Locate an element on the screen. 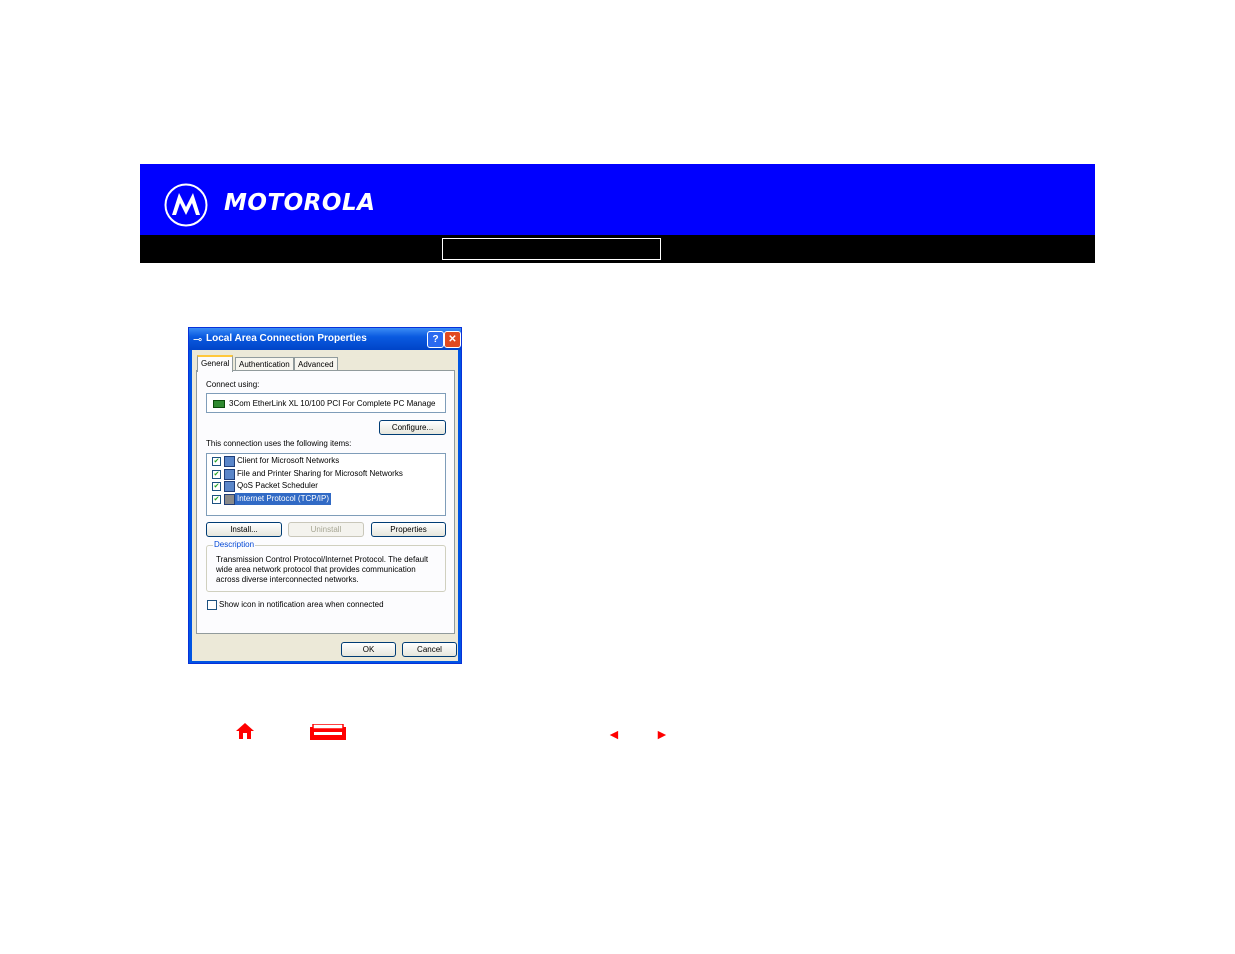 This screenshot has height=954, width=1235. dialog-titlebar: ⊸ Local Area Connection Properties ? ✕ is located at coordinates (325, 339).